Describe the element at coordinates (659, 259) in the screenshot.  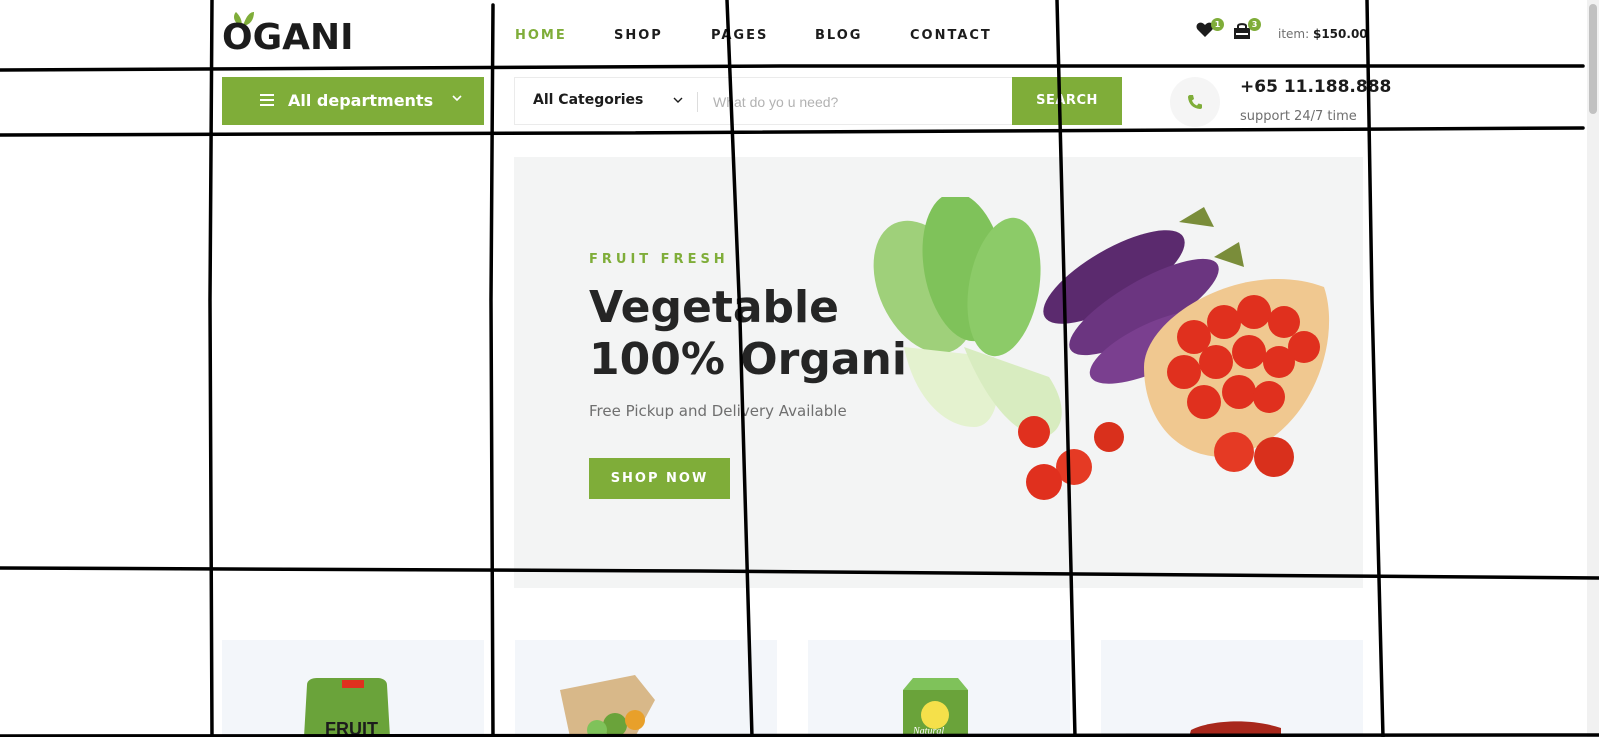
I see `hero-eyebrow: FRUIT FRESH` at that location.